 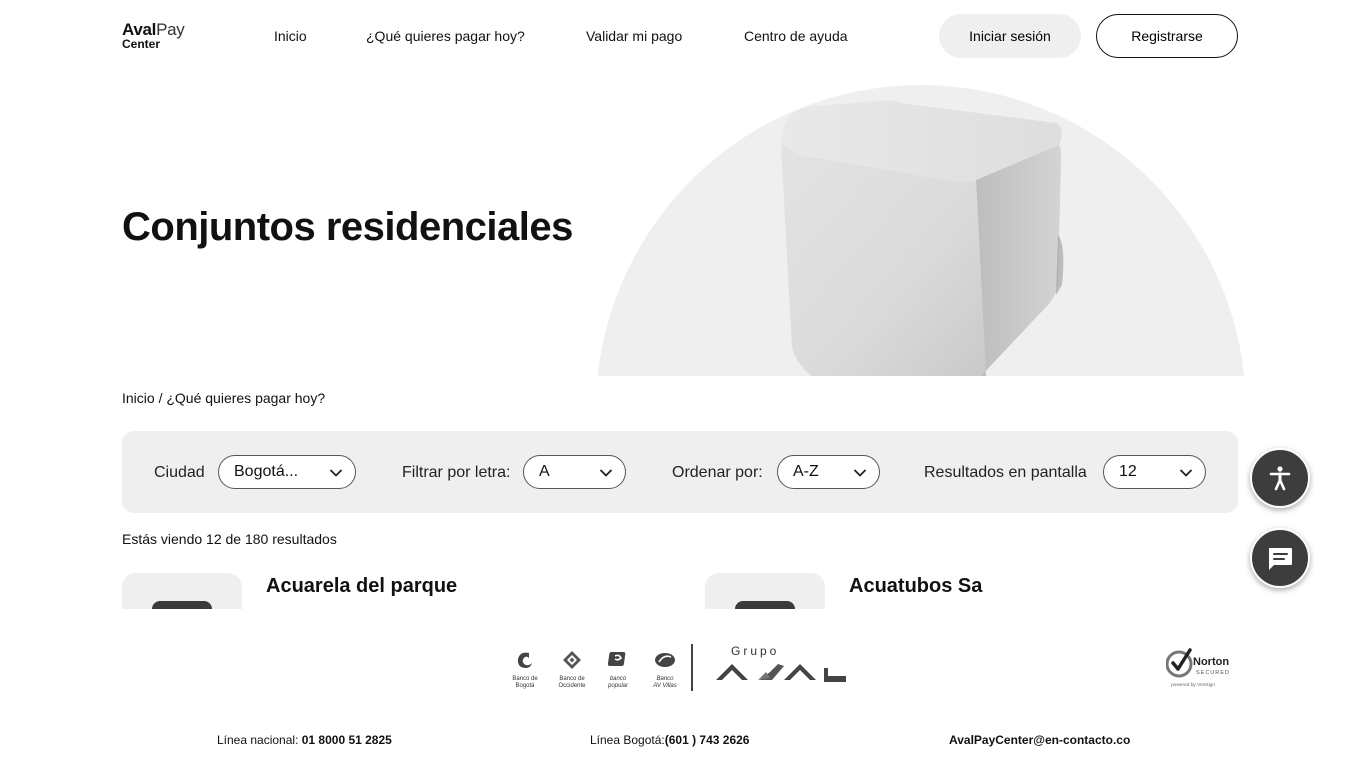 I want to click on bogota-phone-number: (601 ) 743 2626, so click(x=707, y=740).